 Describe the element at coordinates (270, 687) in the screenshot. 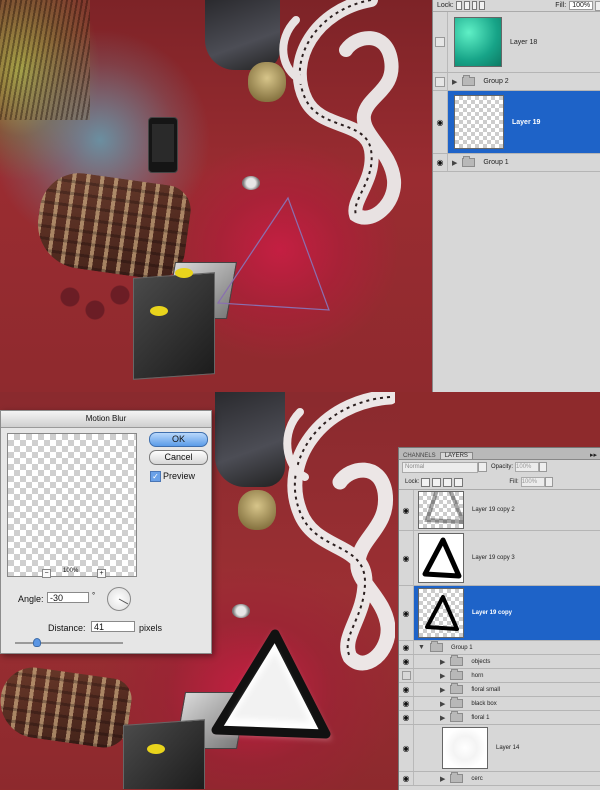

I see `blurred-triangle` at that location.